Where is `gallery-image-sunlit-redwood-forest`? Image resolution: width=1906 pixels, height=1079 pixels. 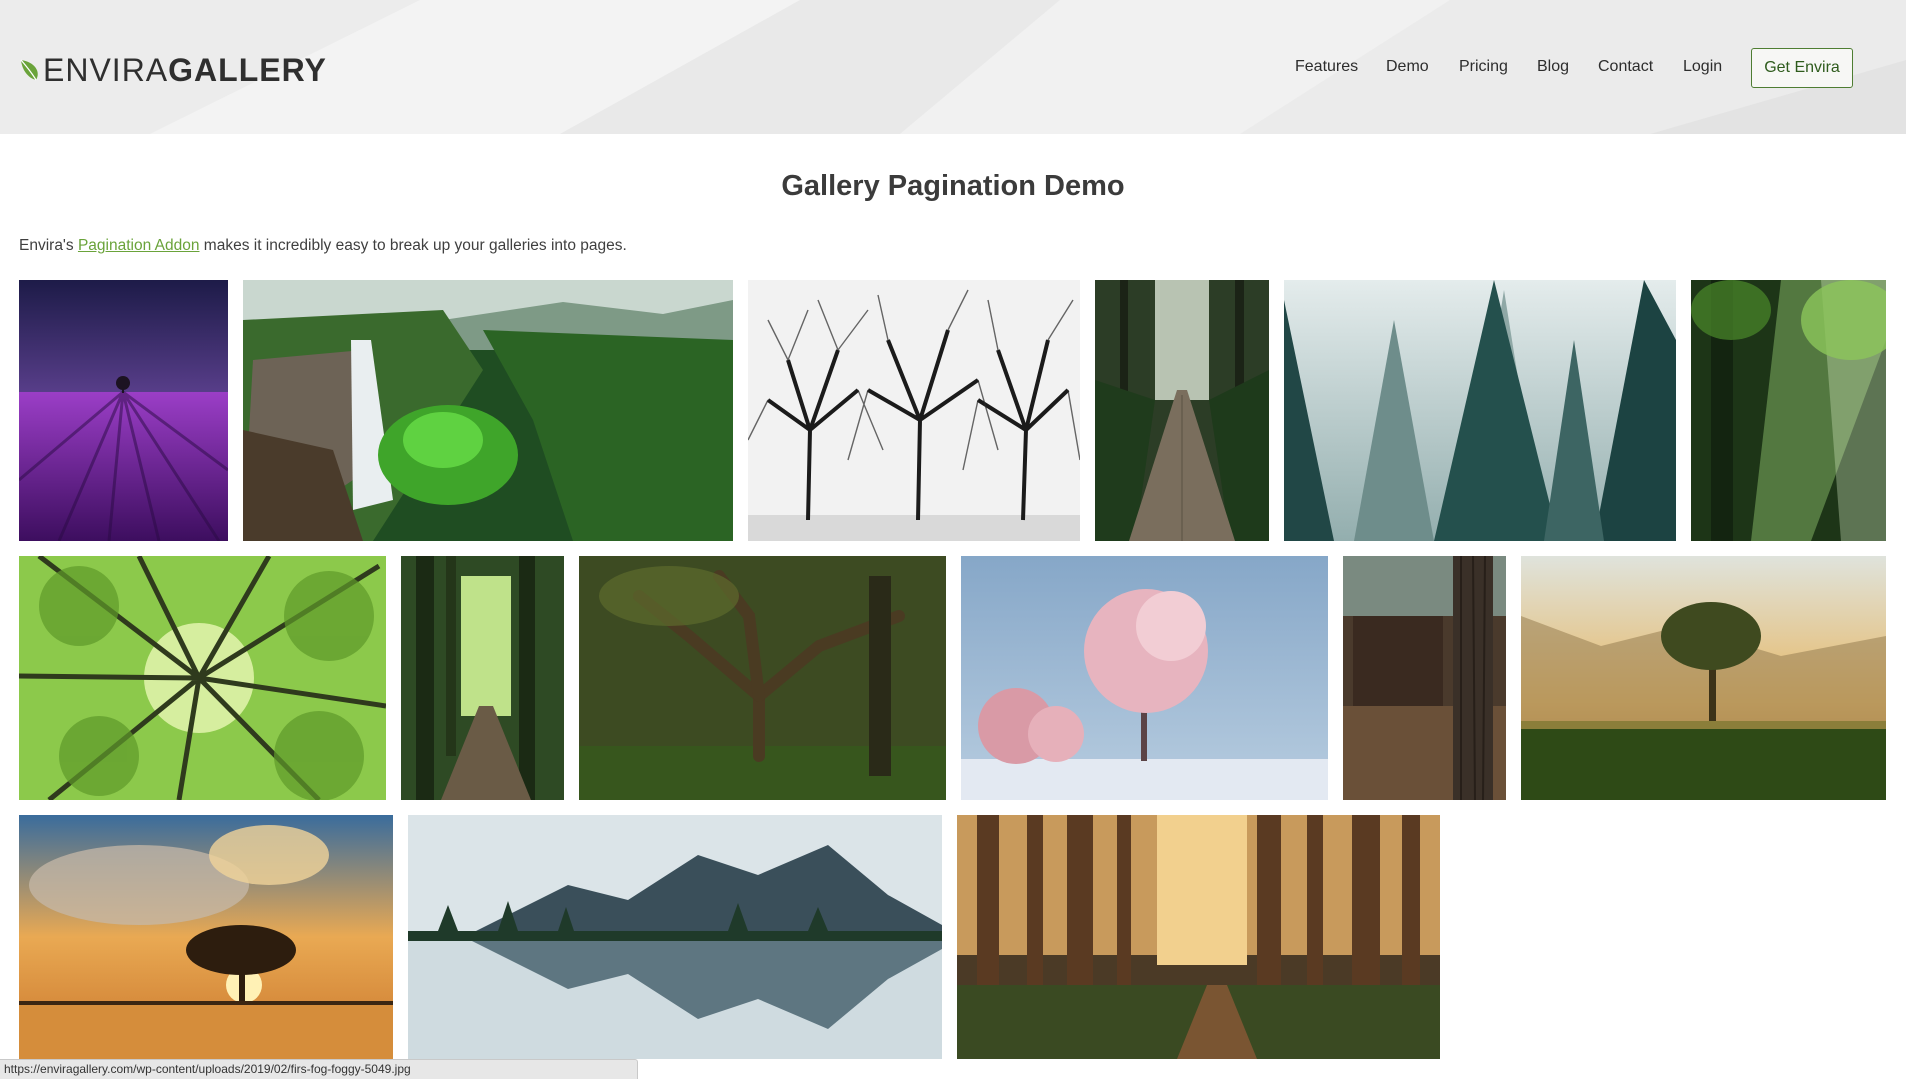
gallery-image-sunlit-redwood-forest is located at coordinates (1198, 937).